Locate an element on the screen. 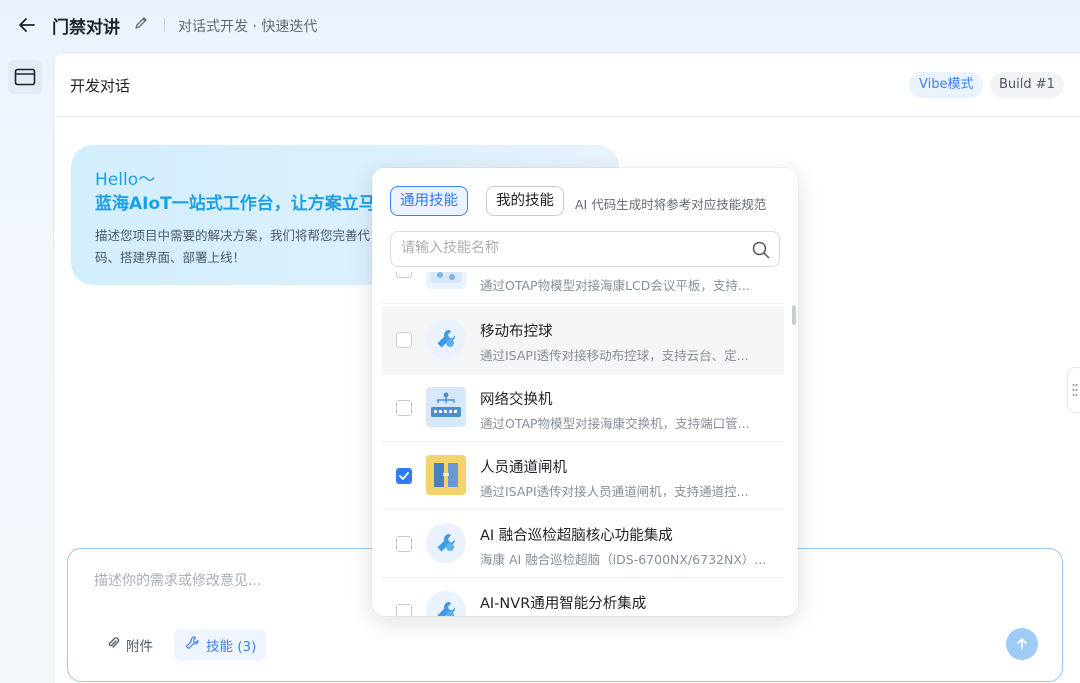 The height and width of the screenshot is (683, 1080). left-rail is located at coordinates (26, 367).